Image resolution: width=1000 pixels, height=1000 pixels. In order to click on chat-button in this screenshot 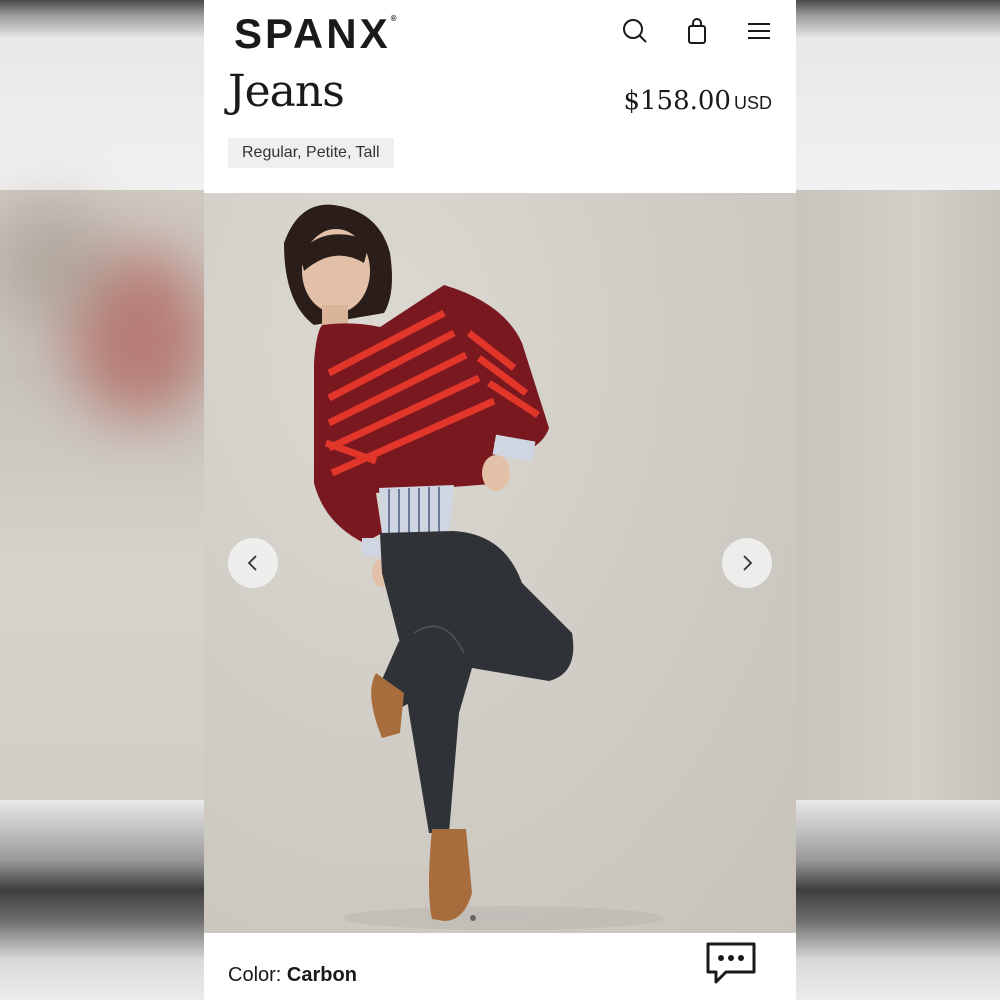, I will do `click(731, 964)`.